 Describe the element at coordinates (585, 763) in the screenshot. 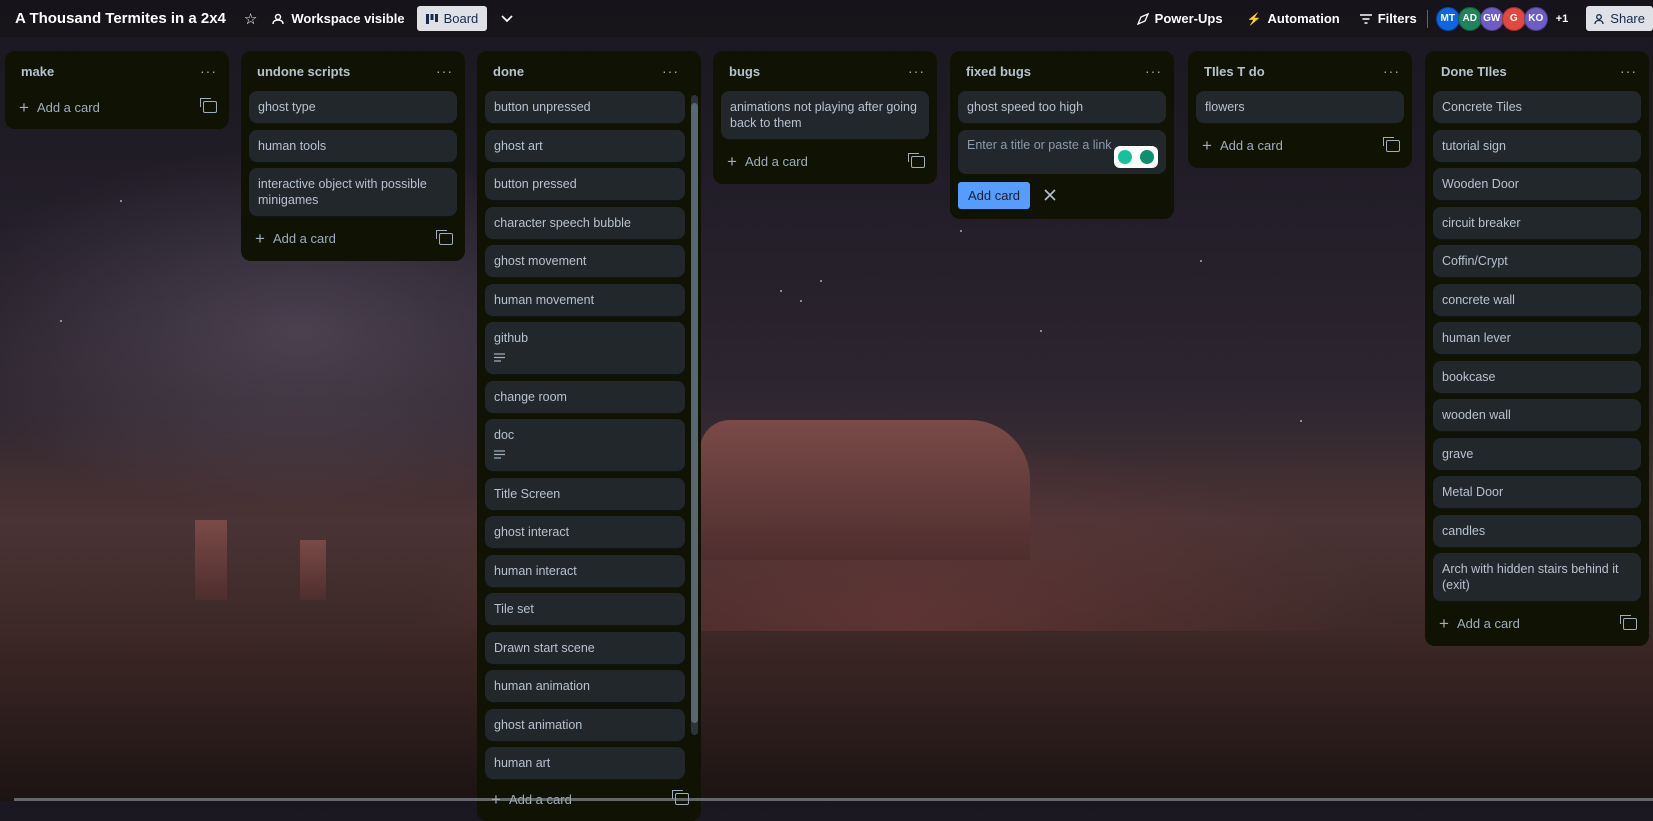

I see `card: human art` at that location.